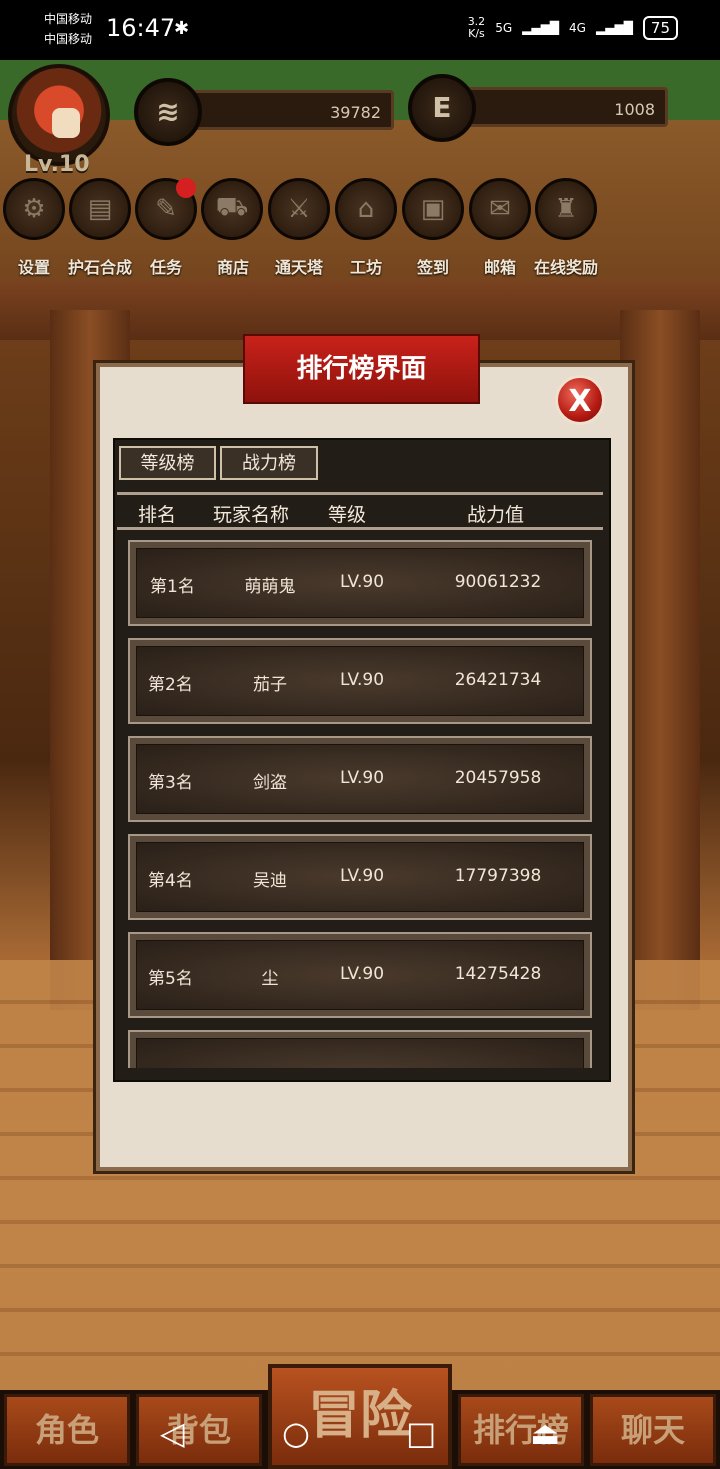 This screenshot has height=1469, width=720. I want to click on tab-level-ranking: 等级榜, so click(167, 463).